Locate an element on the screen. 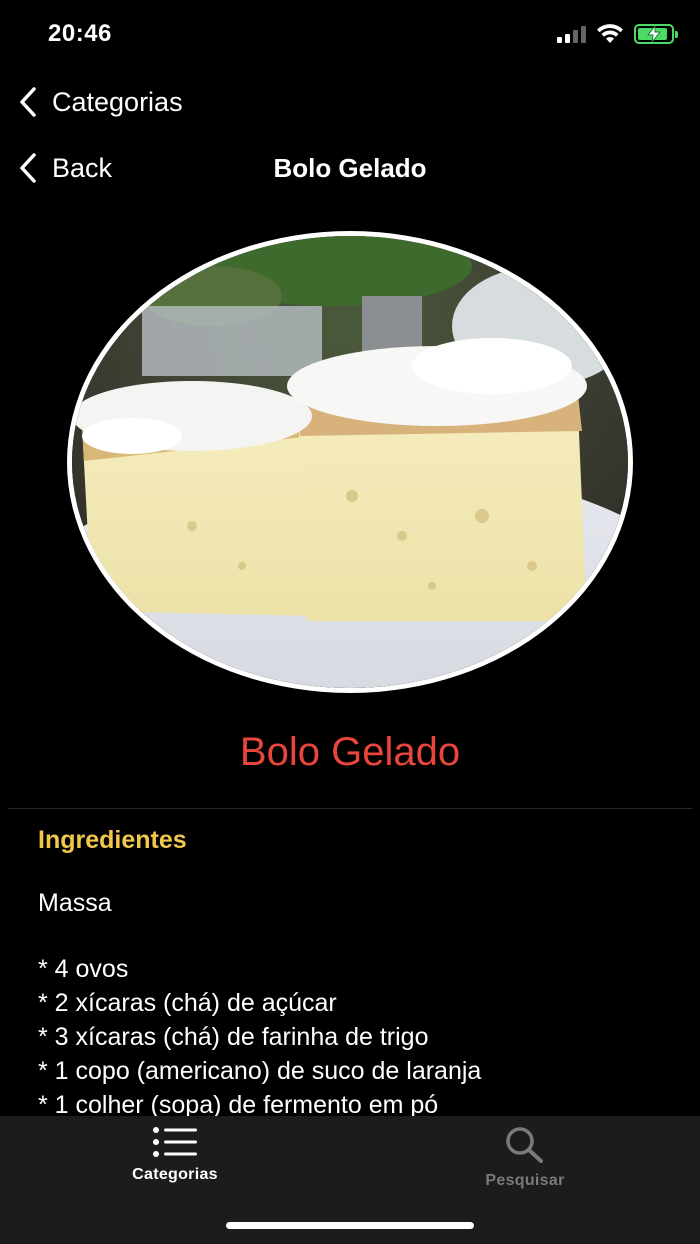 The height and width of the screenshot is (1244, 700). tab-bar: Categorias Pesquisar is located at coordinates (350, 1180).